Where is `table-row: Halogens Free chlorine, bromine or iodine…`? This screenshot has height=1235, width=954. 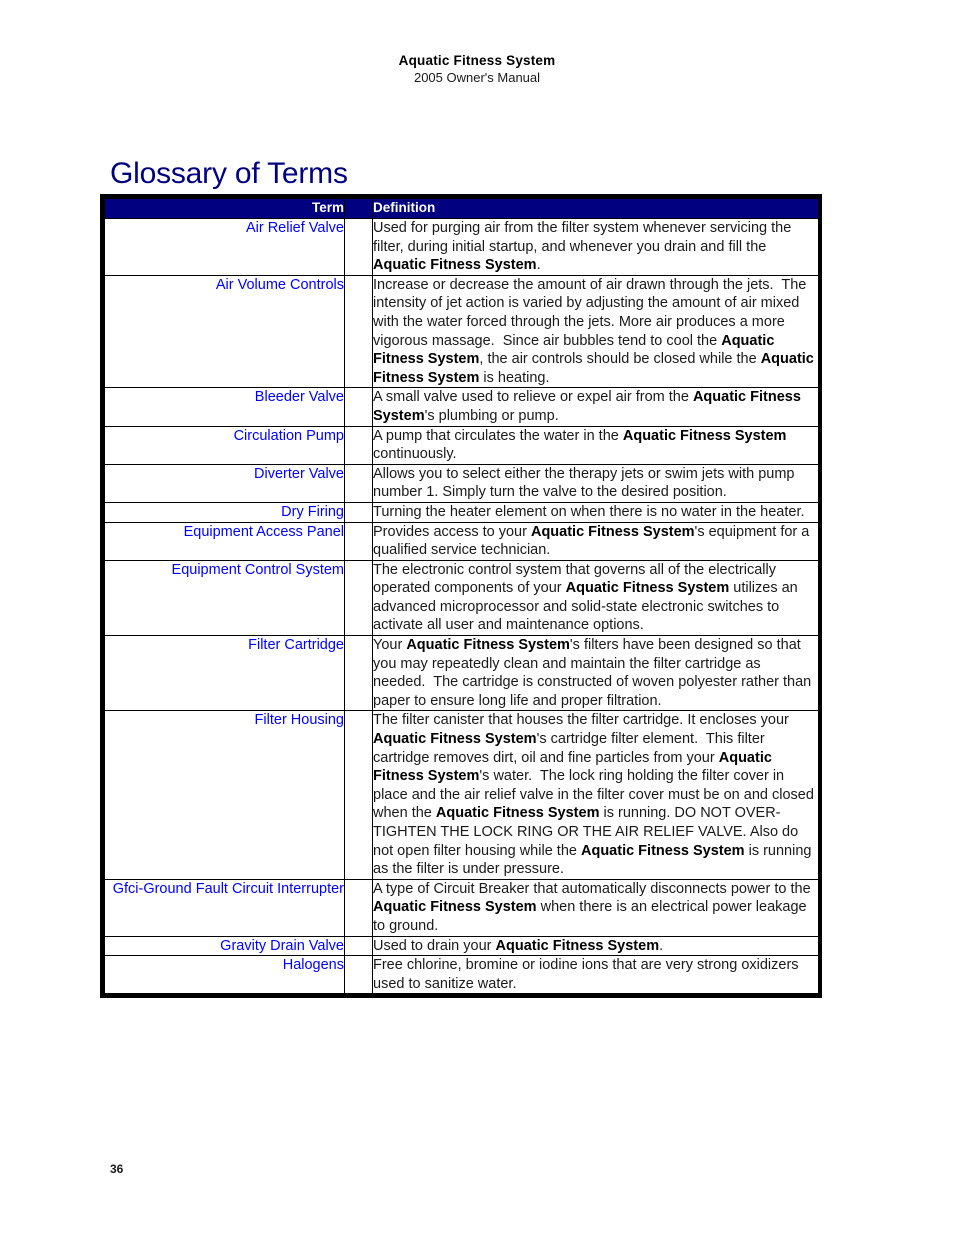 table-row: Halogens Free chlorine, bromine or iodine… is located at coordinates (461, 975).